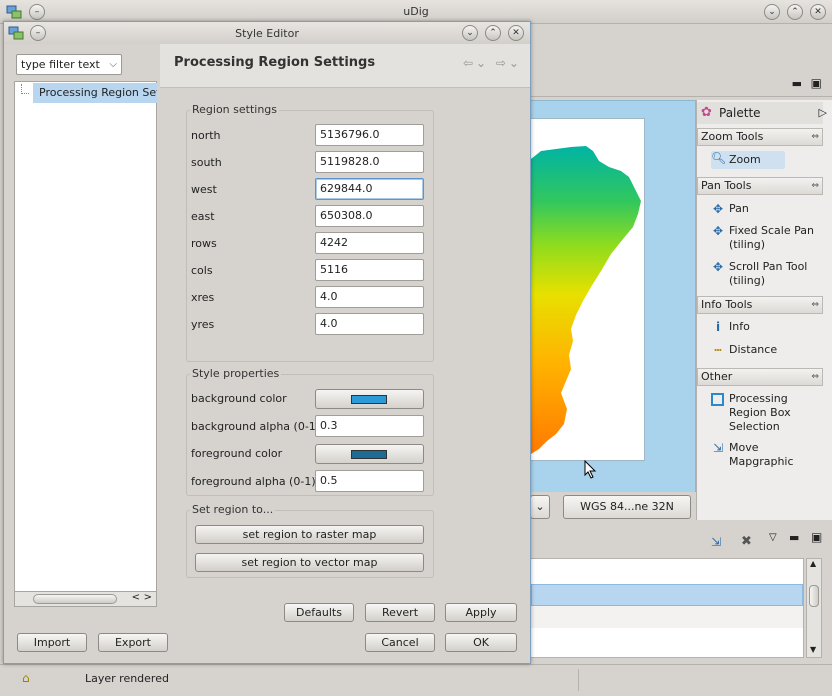  Describe the element at coordinates (400, 612) in the screenshot. I see `revert-button: Revert` at that location.